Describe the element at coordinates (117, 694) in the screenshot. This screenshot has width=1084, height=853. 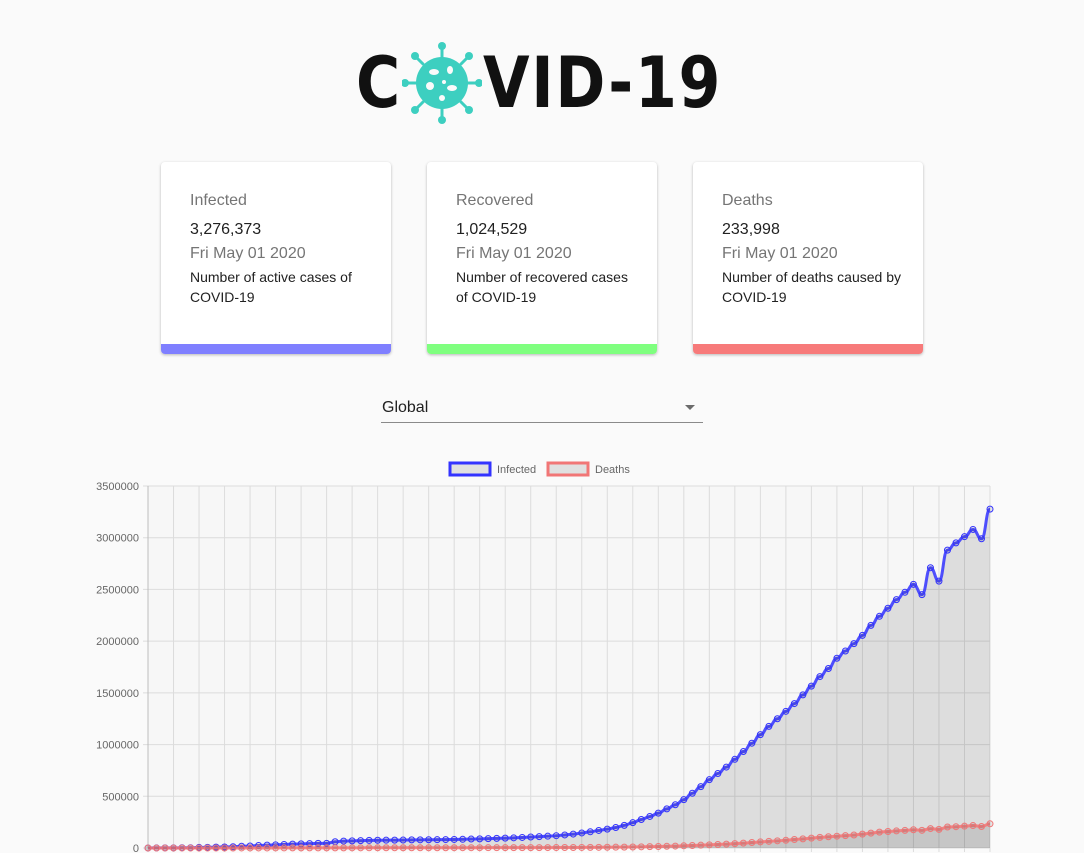
I see `y-tick-label: 1500000` at that location.